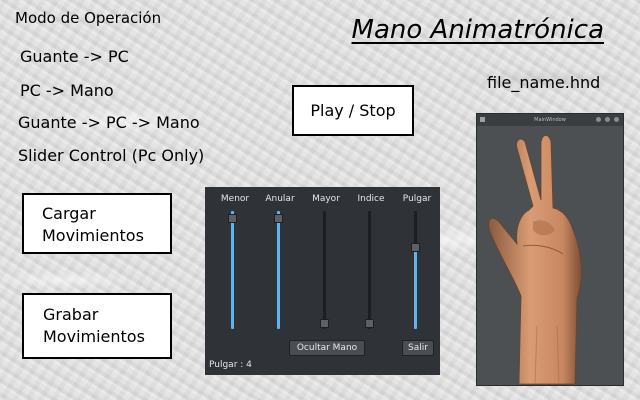  What do you see at coordinates (235, 199) in the screenshot?
I see `slider-label-menor: Menor` at bounding box center [235, 199].